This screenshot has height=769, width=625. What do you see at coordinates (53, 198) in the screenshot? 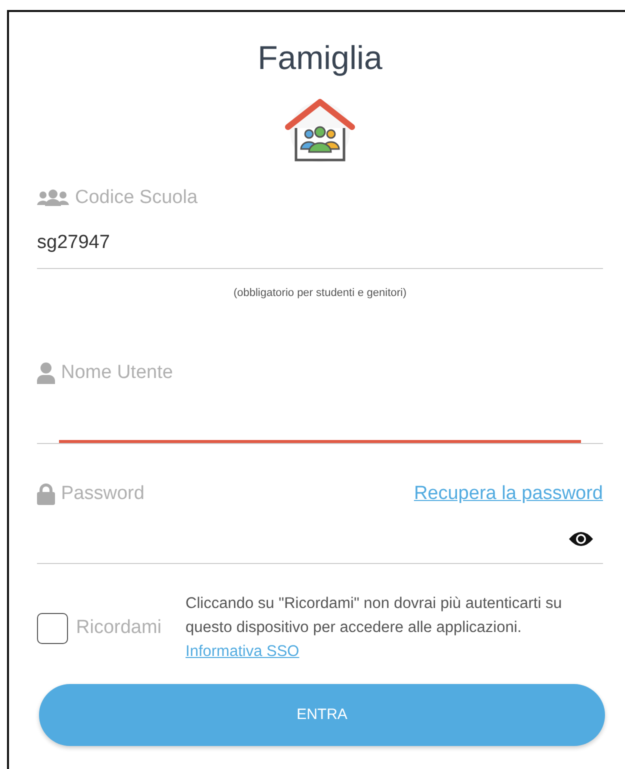
I see `group-icon` at bounding box center [53, 198].